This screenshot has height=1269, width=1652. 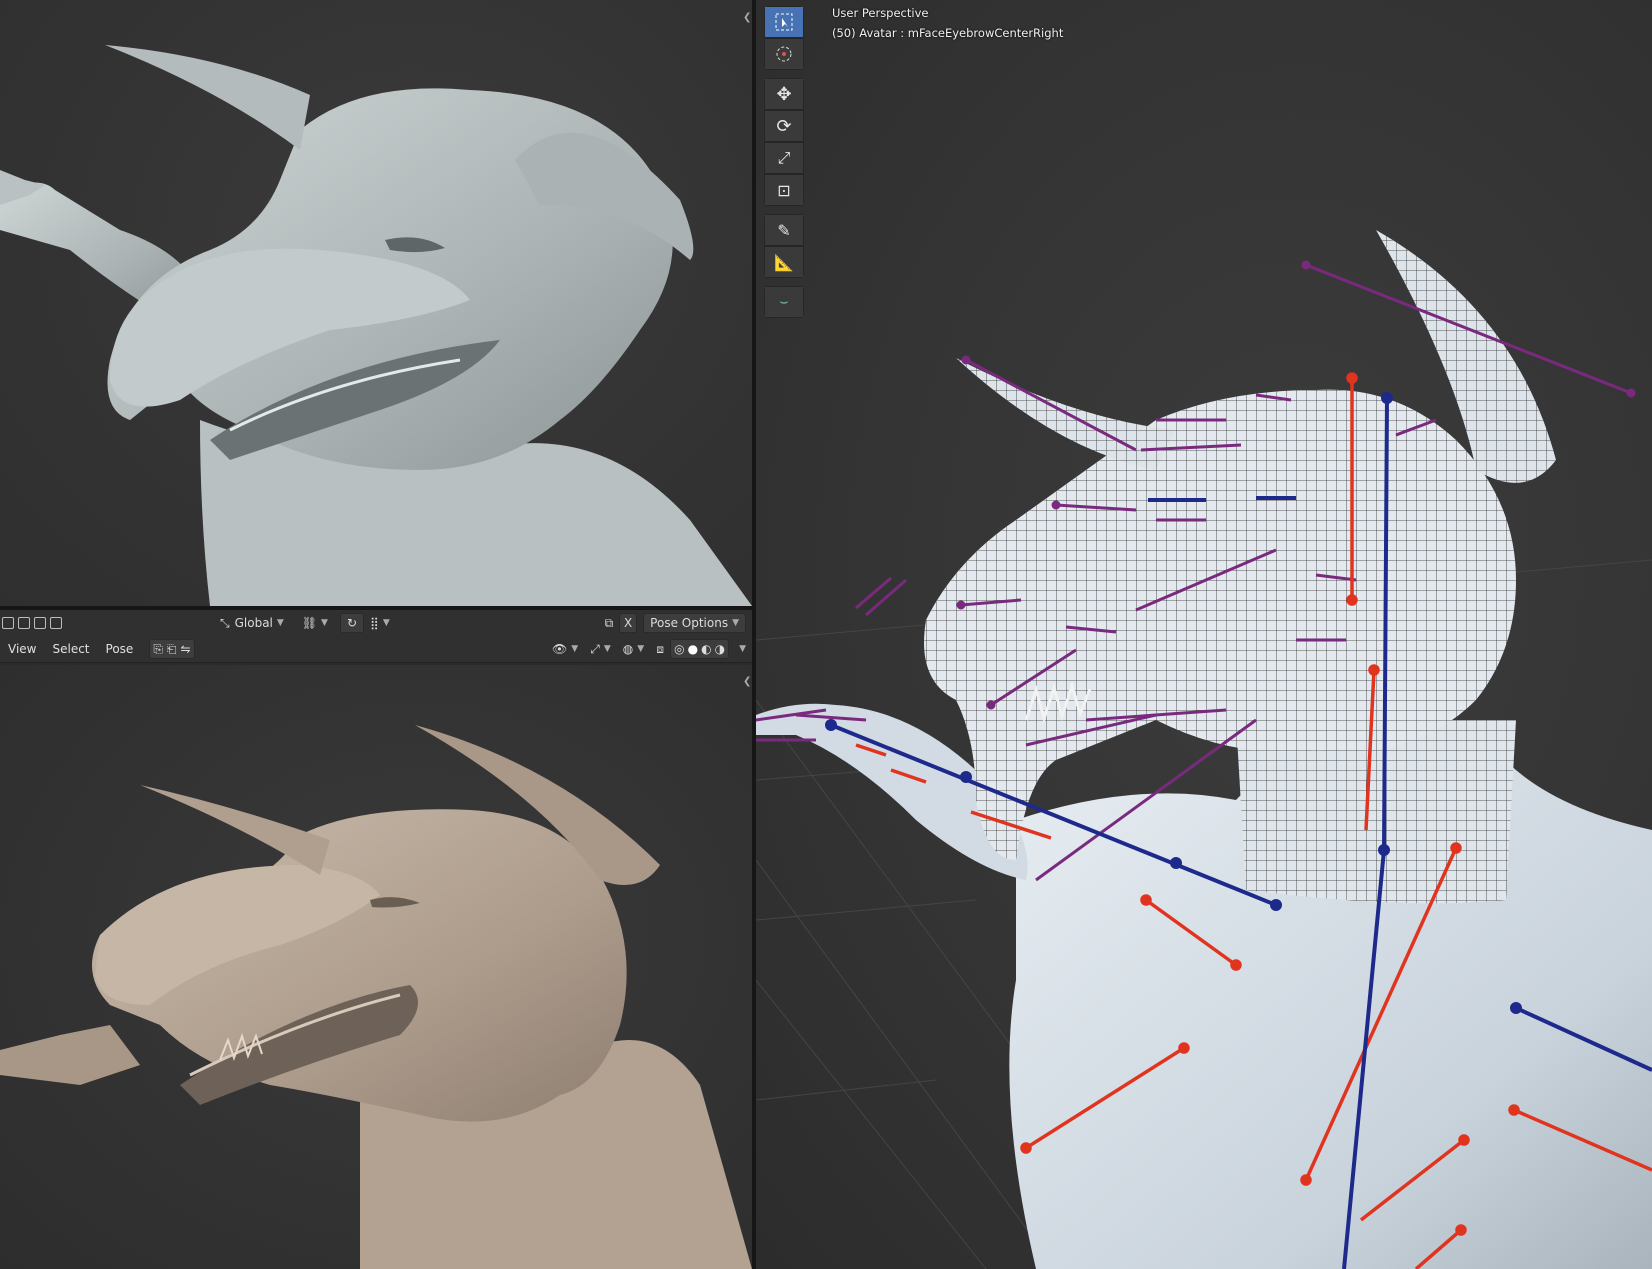 I want to click on overlay-dropdown: ◍ ▼, so click(x=633, y=649).